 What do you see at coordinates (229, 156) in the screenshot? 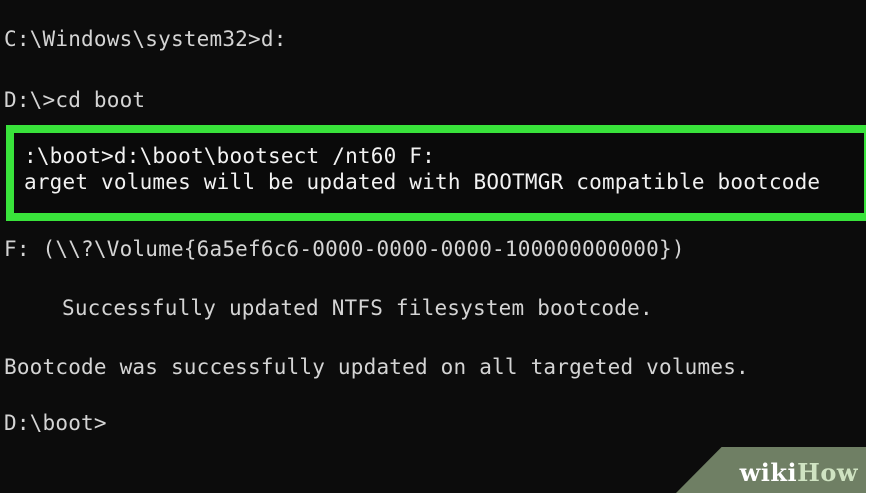
I see `highlighted-command-line: :\boot>d:\boot\bootsect /nt60 F:` at bounding box center [229, 156].